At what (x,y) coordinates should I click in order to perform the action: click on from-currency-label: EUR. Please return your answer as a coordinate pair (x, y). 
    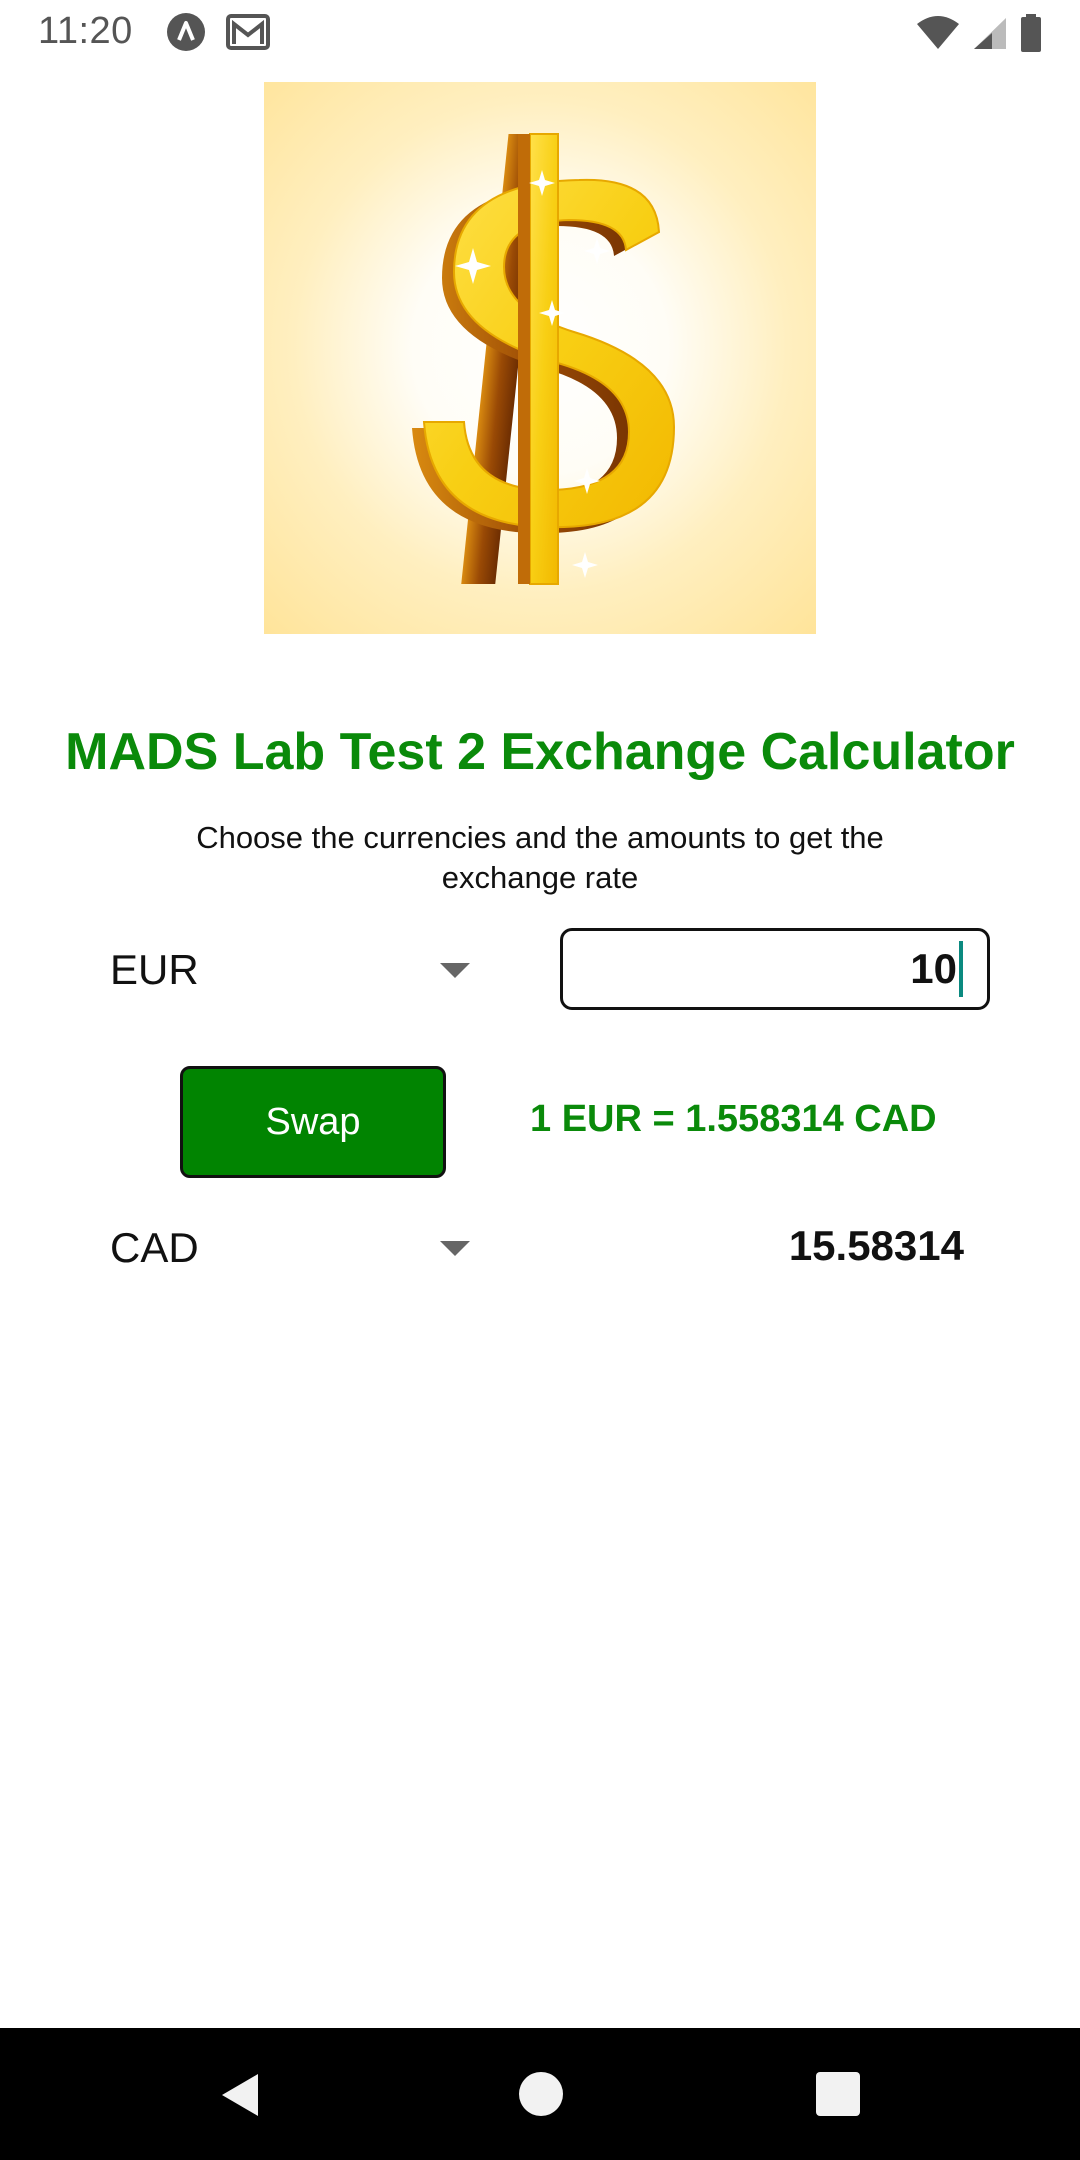
    Looking at the image, I should click on (154, 969).